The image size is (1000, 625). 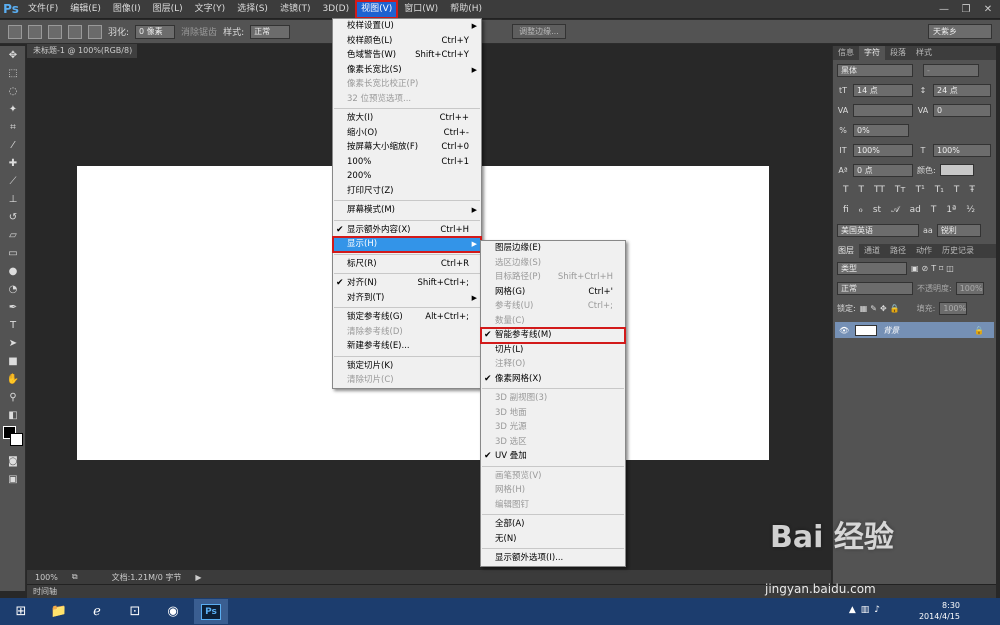 I want to click on menu-item-0: 图层边缘(E), so click(x=553, y=248).